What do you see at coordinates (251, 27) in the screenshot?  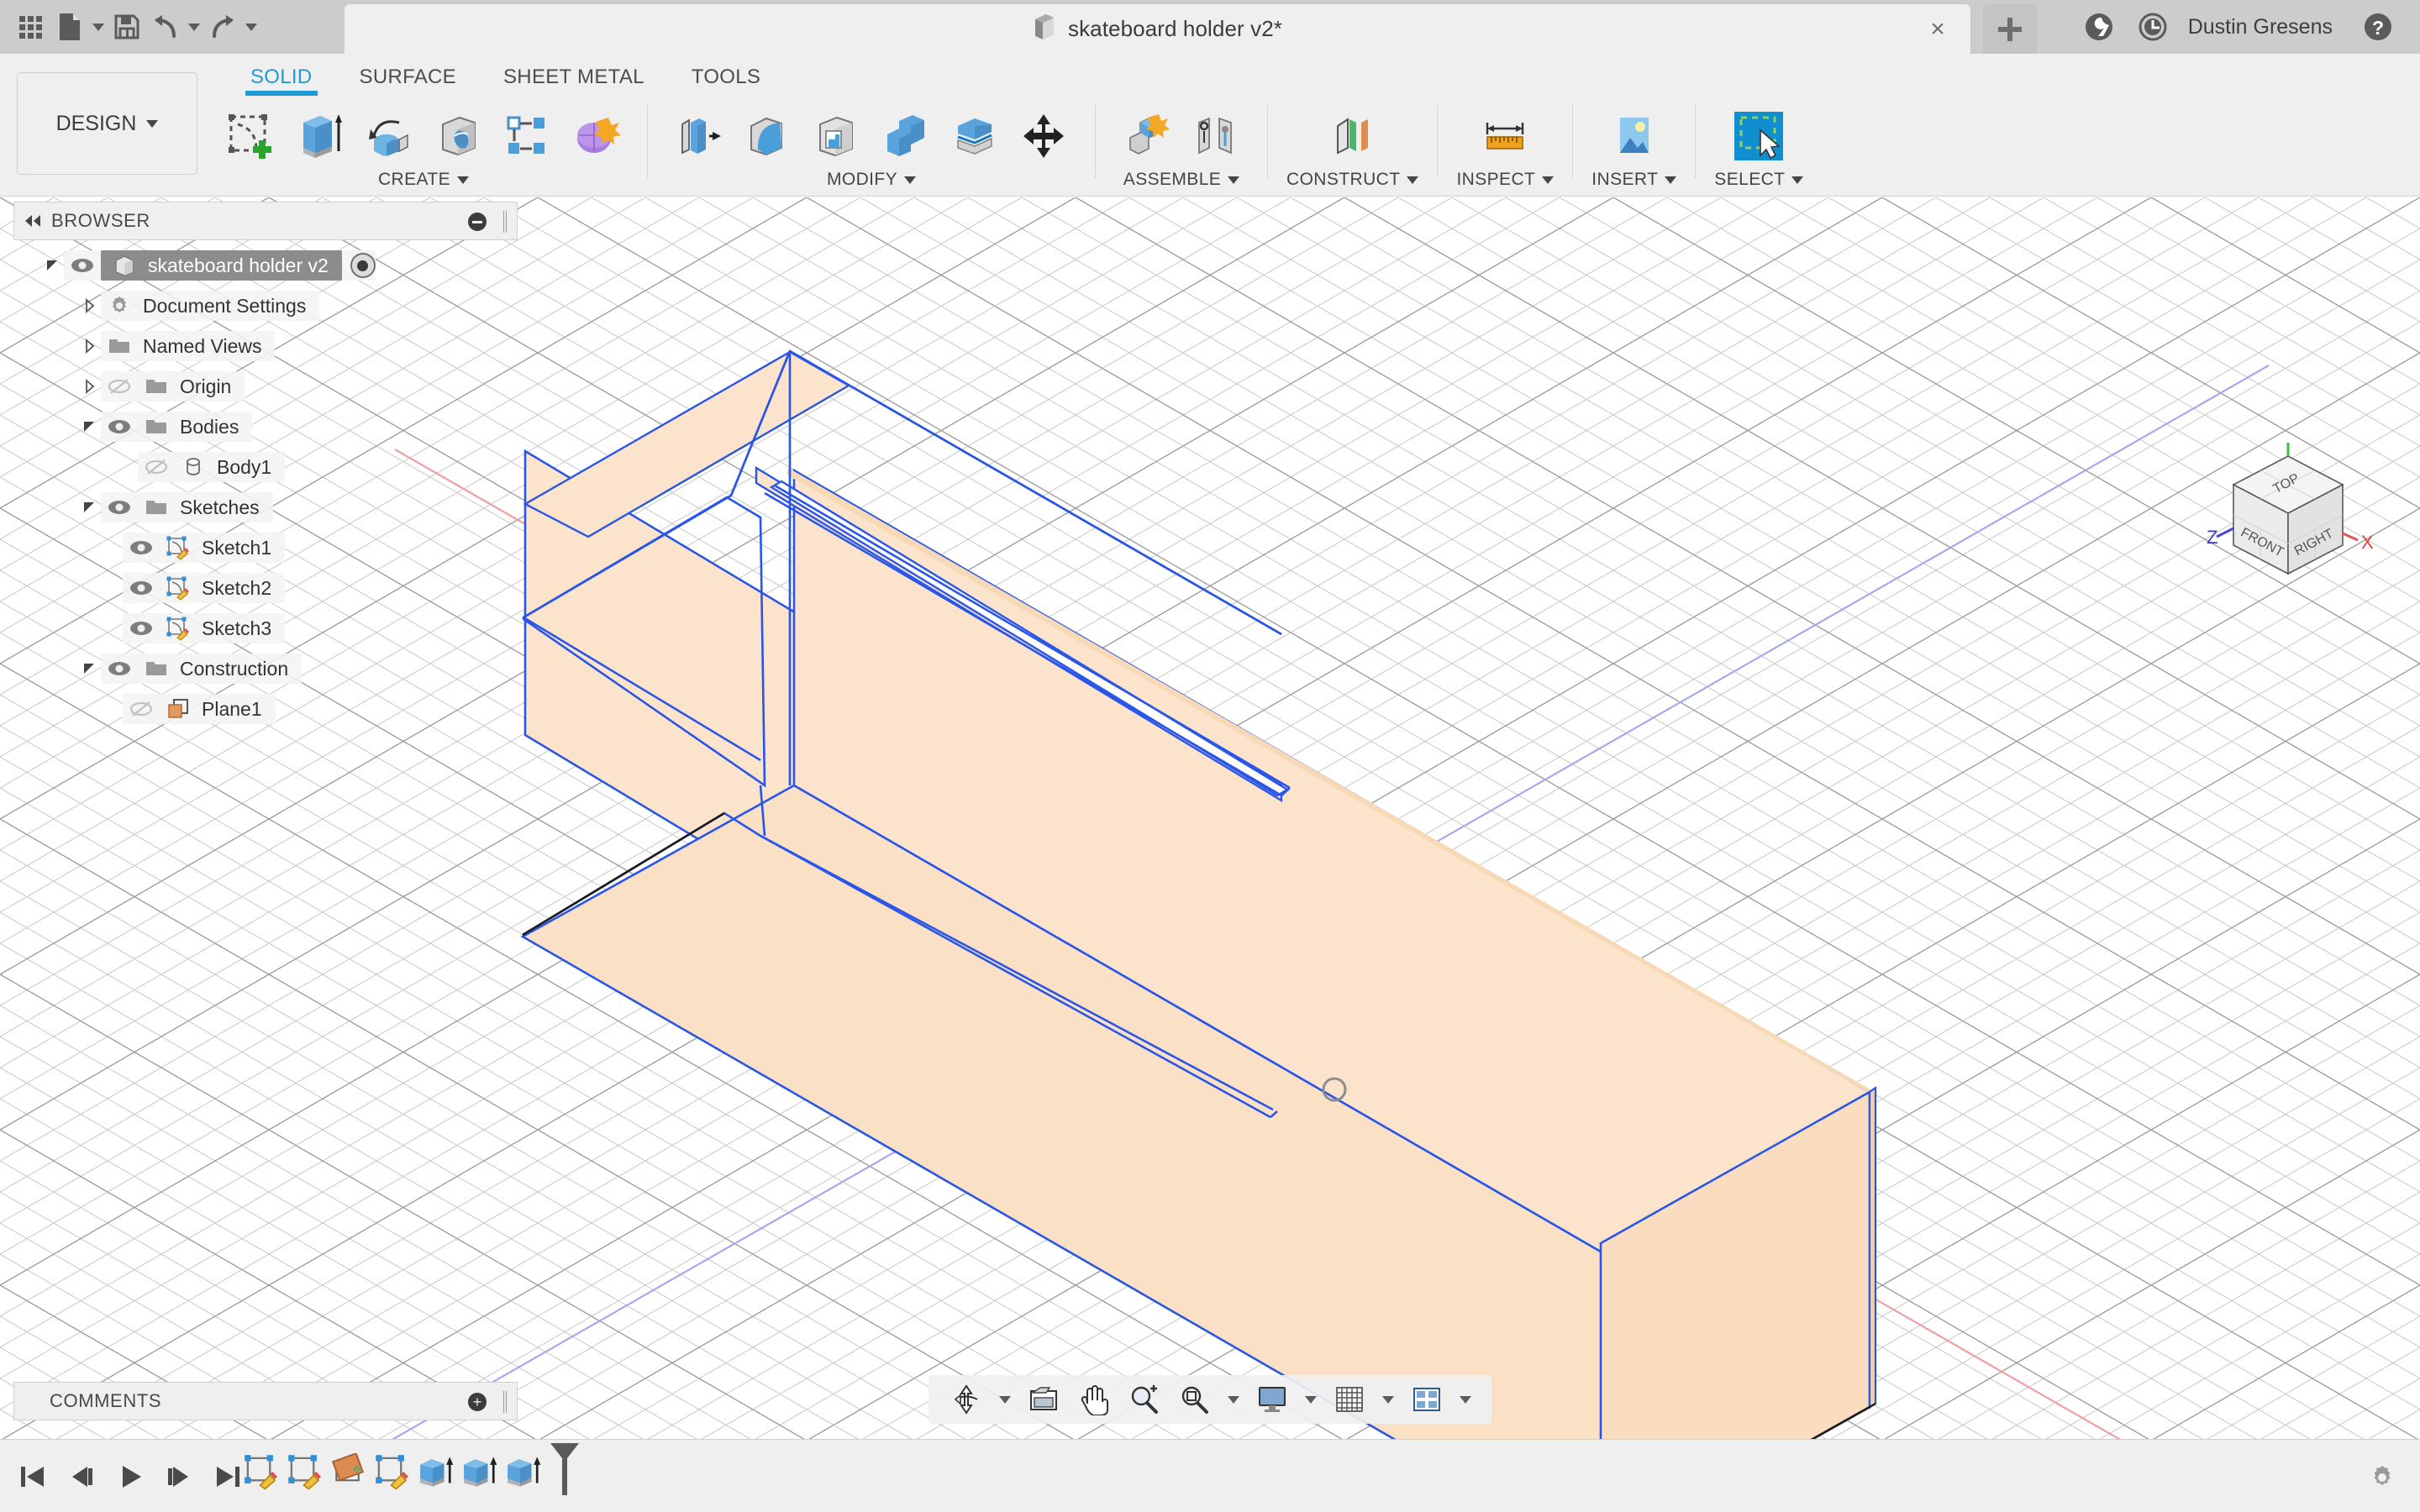 I see `redo-dropdown-caret` at bounding box center [251, 27].